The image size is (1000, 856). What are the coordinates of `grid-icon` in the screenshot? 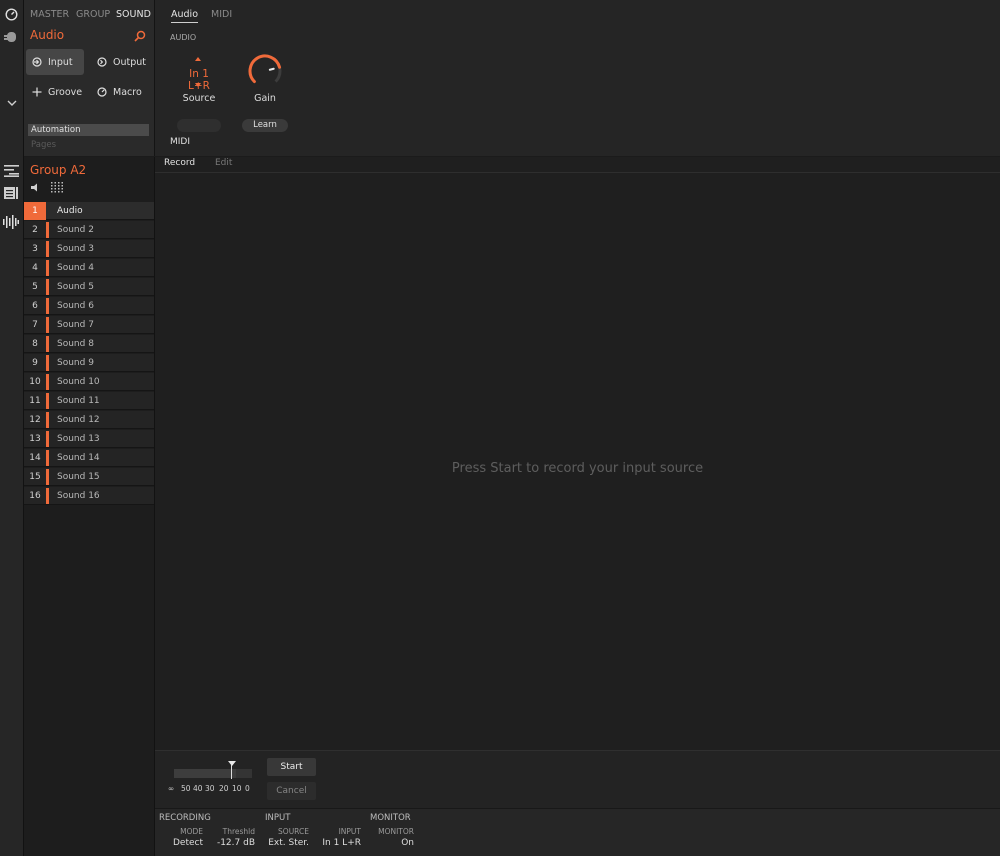 It's located at (57, 189).